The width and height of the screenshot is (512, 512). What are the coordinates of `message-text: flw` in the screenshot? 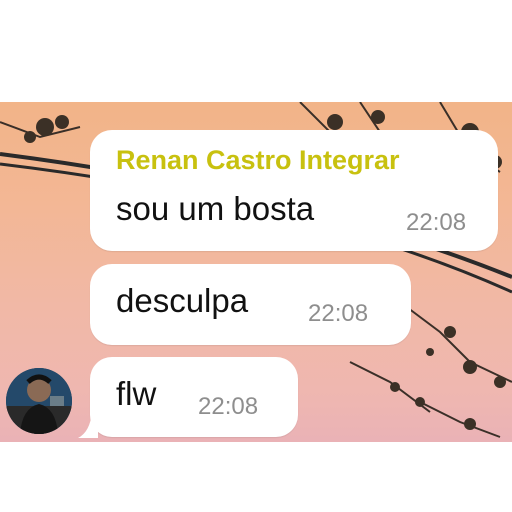 It's located at (136, 393).